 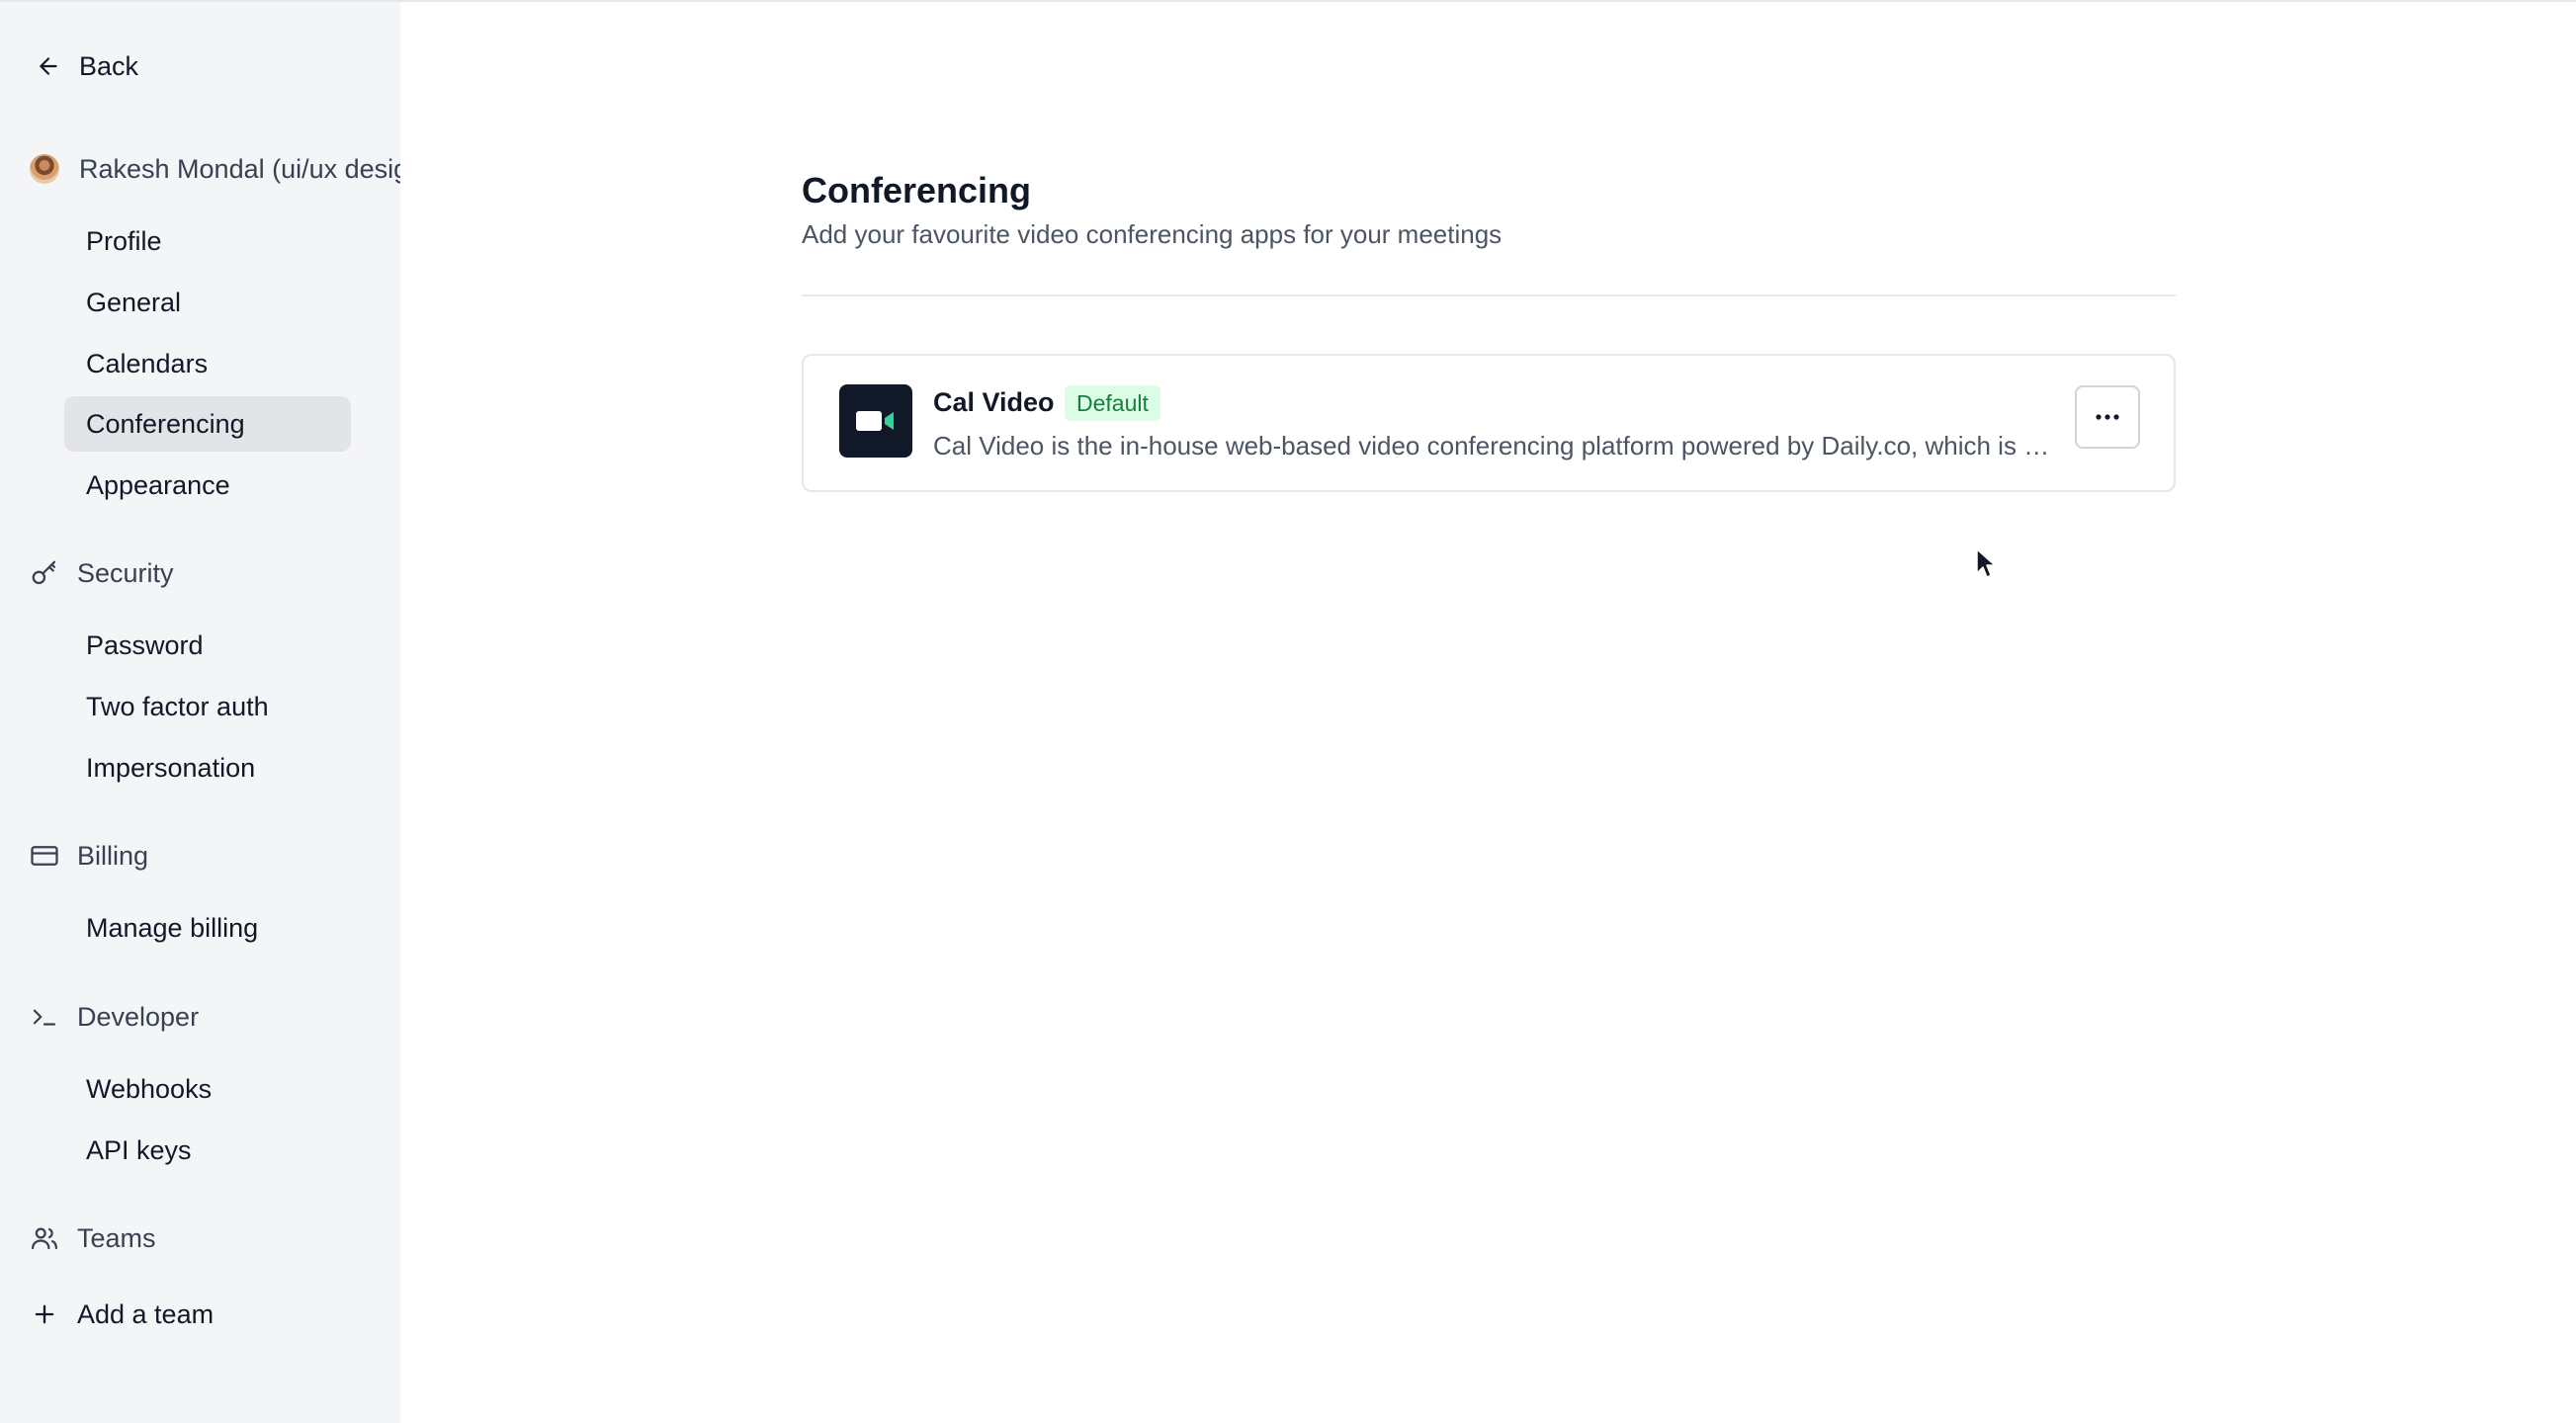 I want to click on page-title: Conferencing, so click(x=917, y=190).